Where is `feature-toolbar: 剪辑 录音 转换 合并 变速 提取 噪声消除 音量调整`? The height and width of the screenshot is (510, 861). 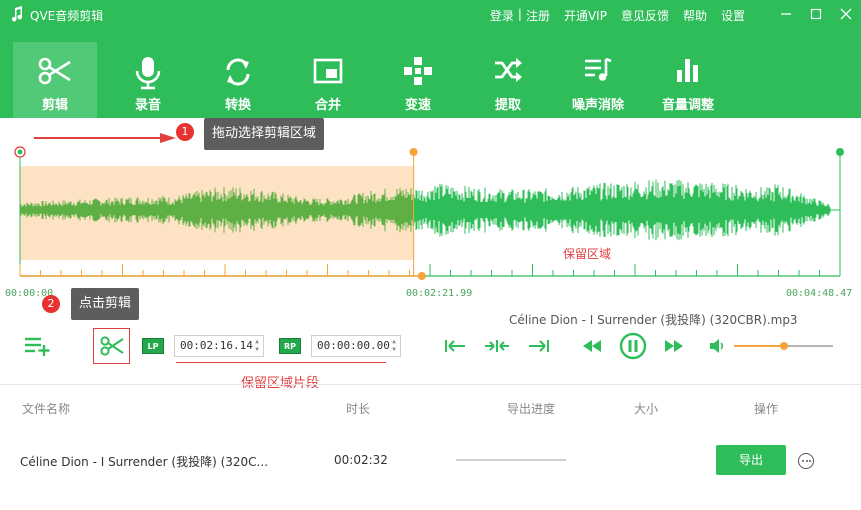 feature-toolbar: 剪辑 录音 转换 合并 变速 提取 噪声消除 音量调整 is located at coordinates (373, 80).